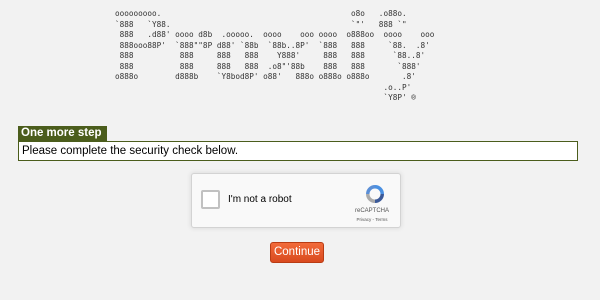 The image size is (600, 300). Describe the element at coordinates (364, 219) in the screenshot. I see `recaptcha-privacy-link: Privacy` at that location.